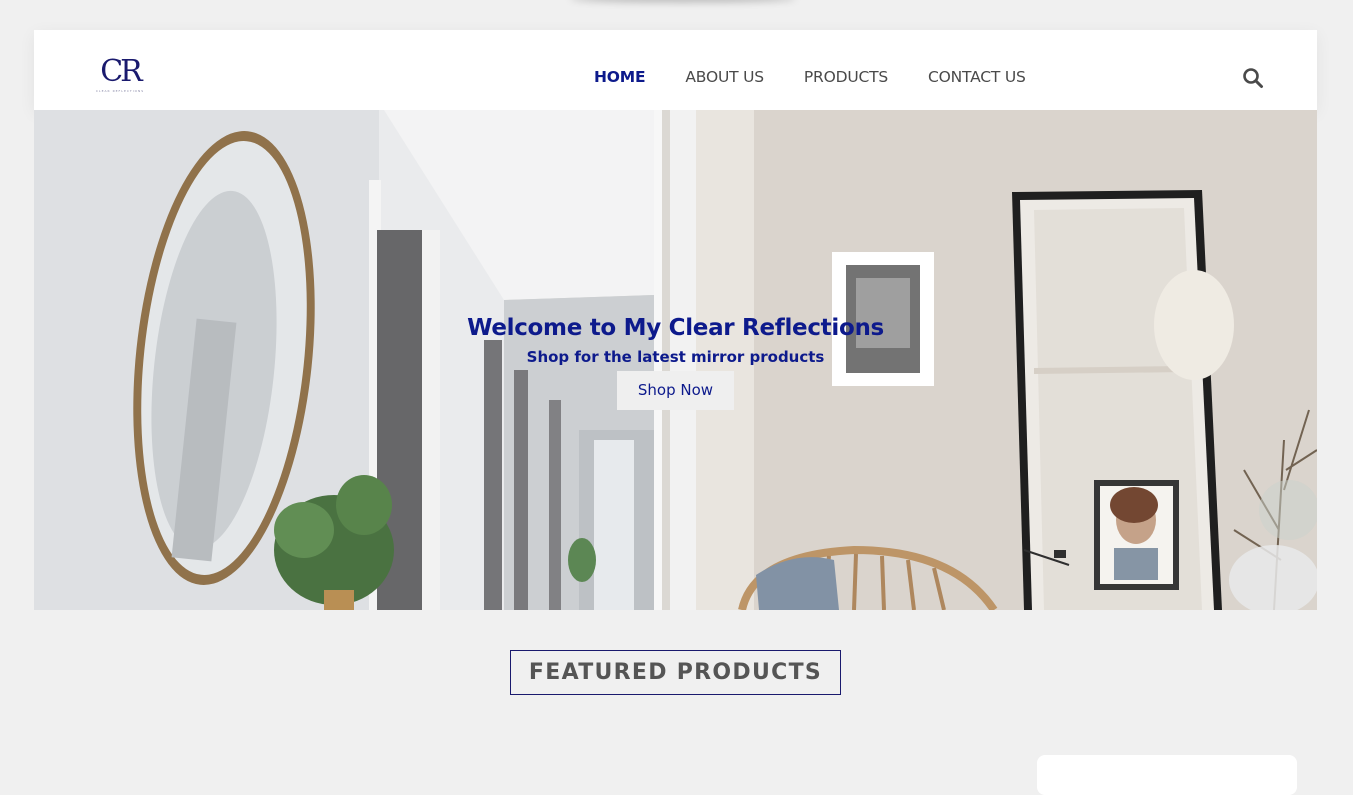  I want to click on logo-tagline: CLEAR REFLECTIONS, so click(120, 91).